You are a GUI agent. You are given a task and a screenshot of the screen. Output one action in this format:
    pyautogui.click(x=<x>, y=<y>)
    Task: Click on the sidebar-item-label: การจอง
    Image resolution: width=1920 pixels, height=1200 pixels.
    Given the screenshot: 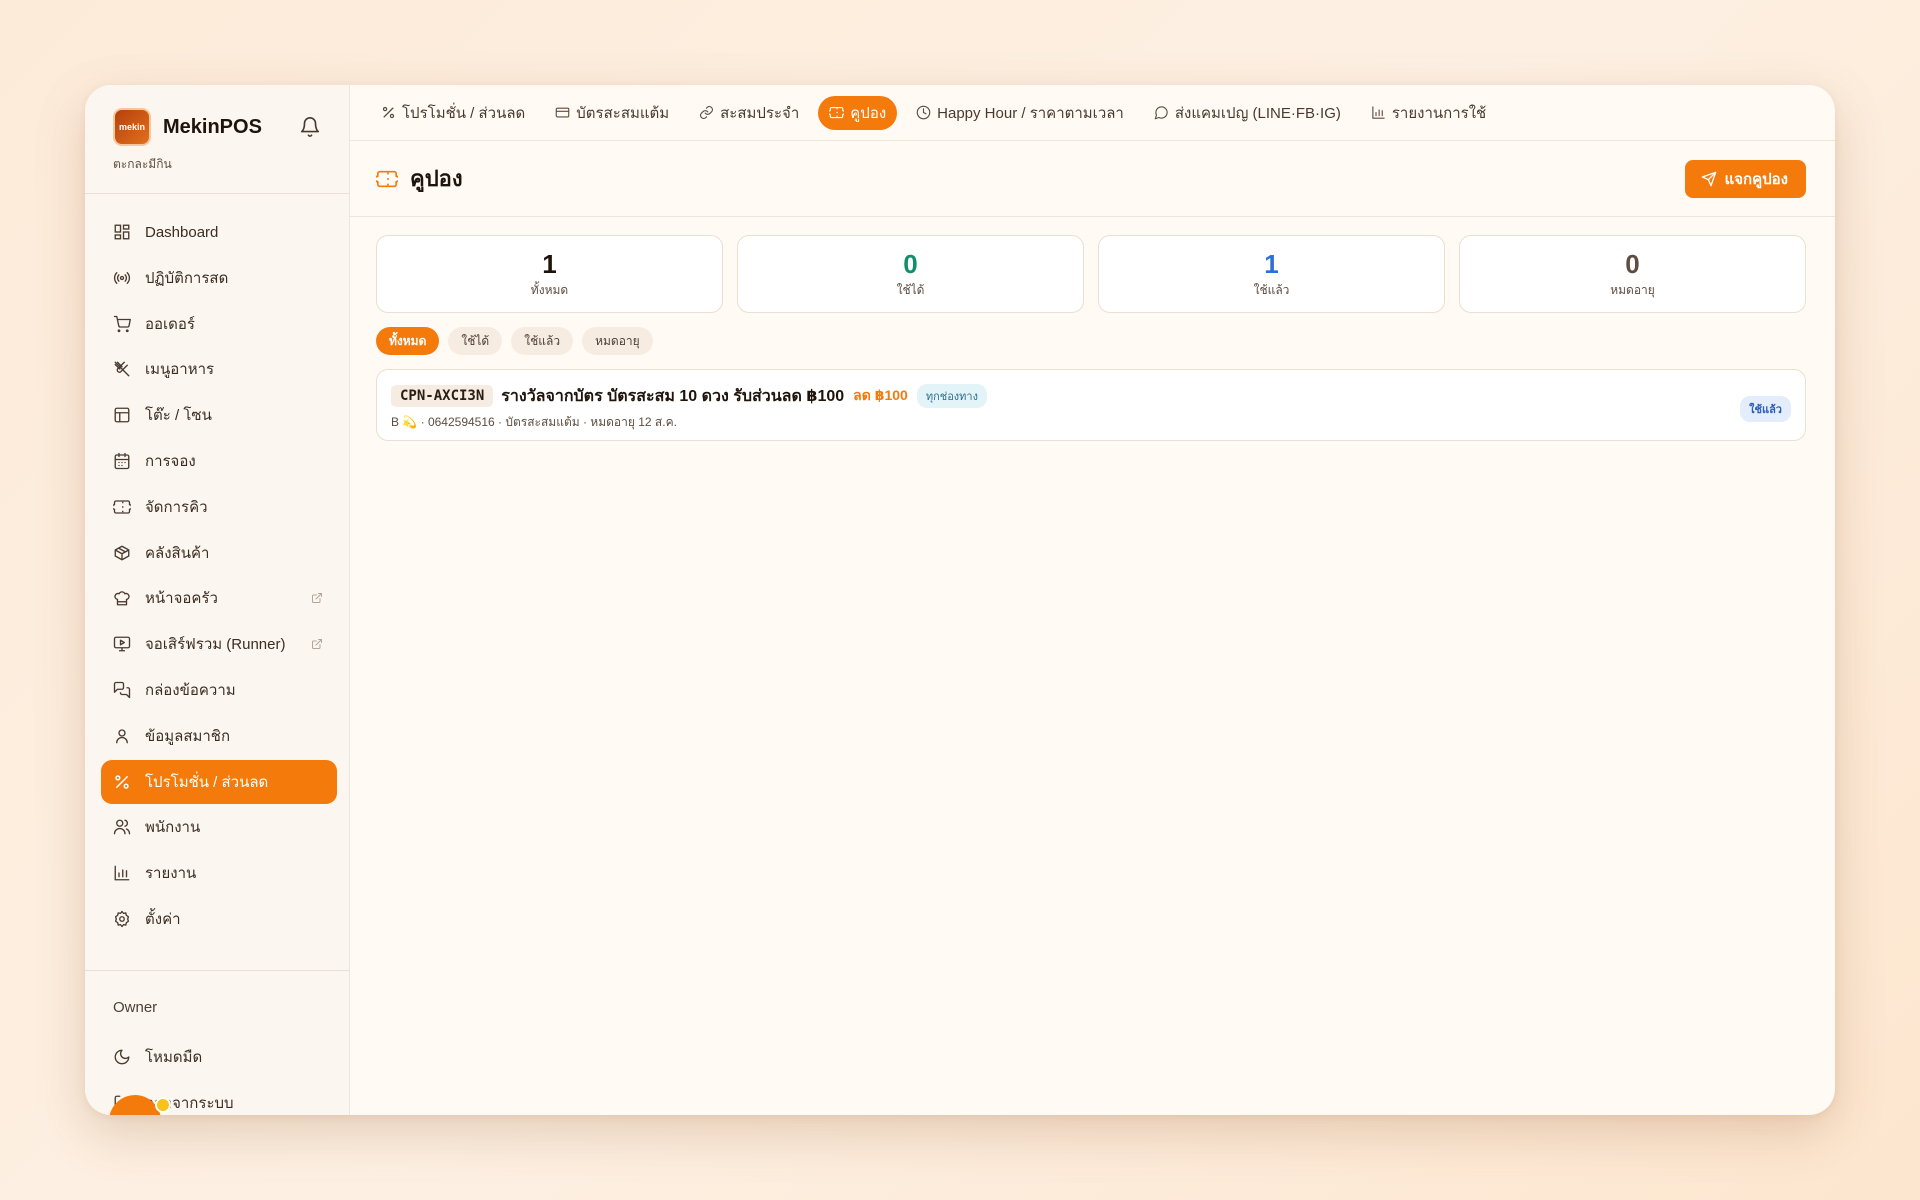 What is the action you would take?
    pyautogui.click(x=170, y=461)
    